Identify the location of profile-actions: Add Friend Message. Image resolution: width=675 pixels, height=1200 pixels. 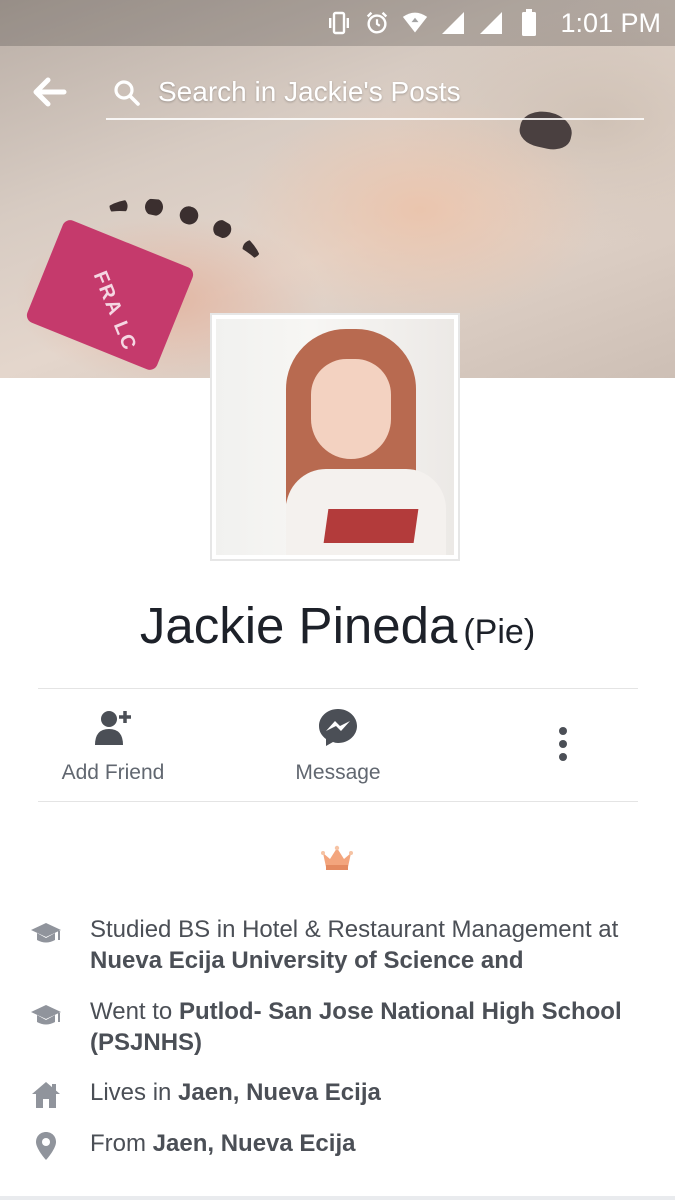
(338, 745).